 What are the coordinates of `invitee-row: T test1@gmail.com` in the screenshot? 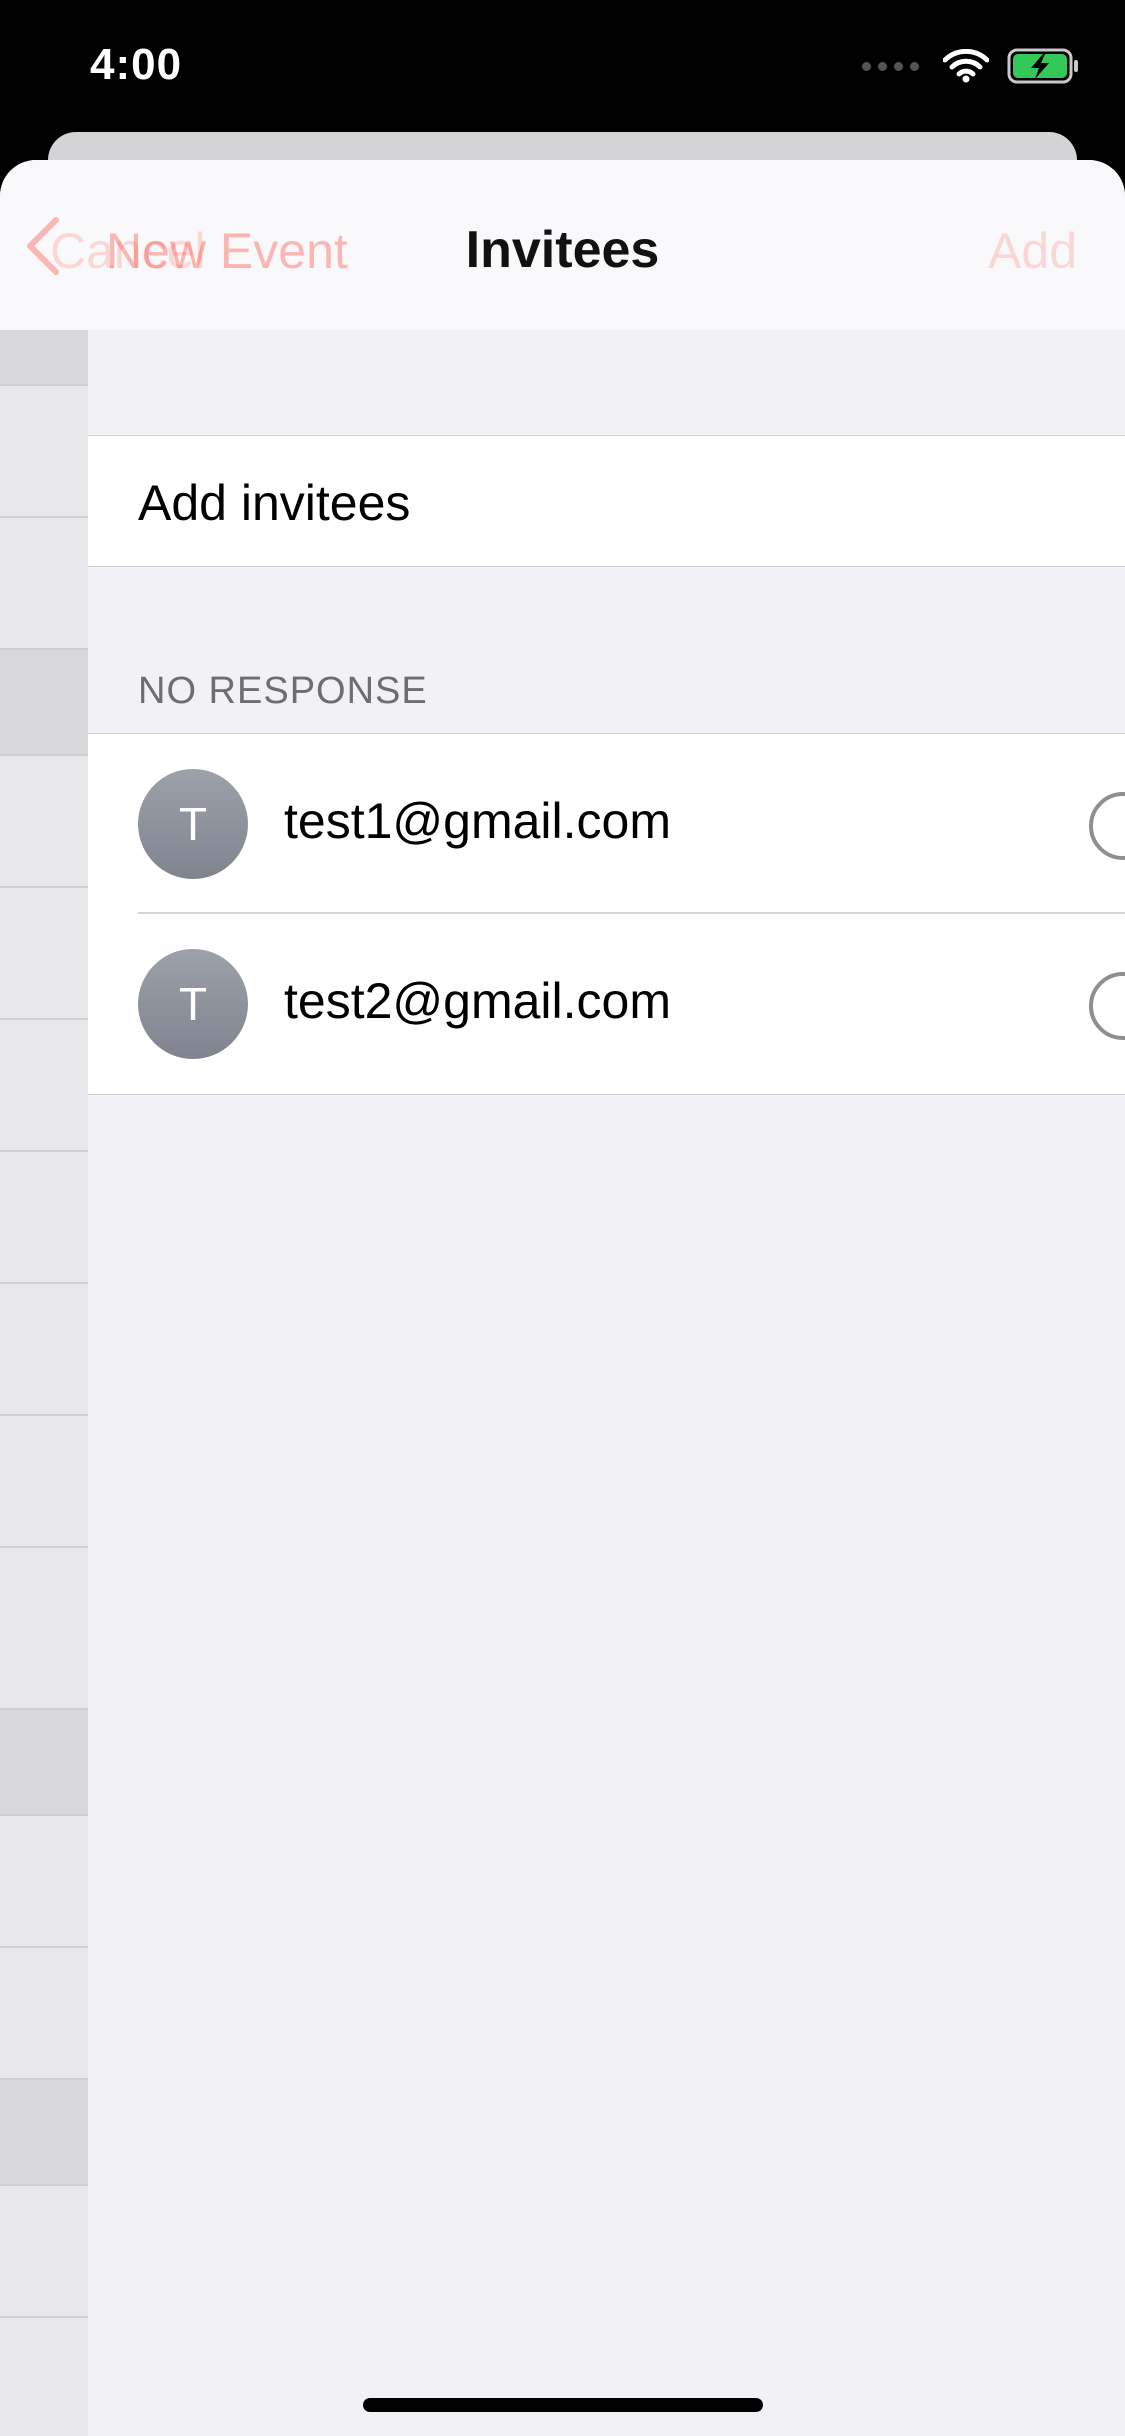 It's located at (606, 824).